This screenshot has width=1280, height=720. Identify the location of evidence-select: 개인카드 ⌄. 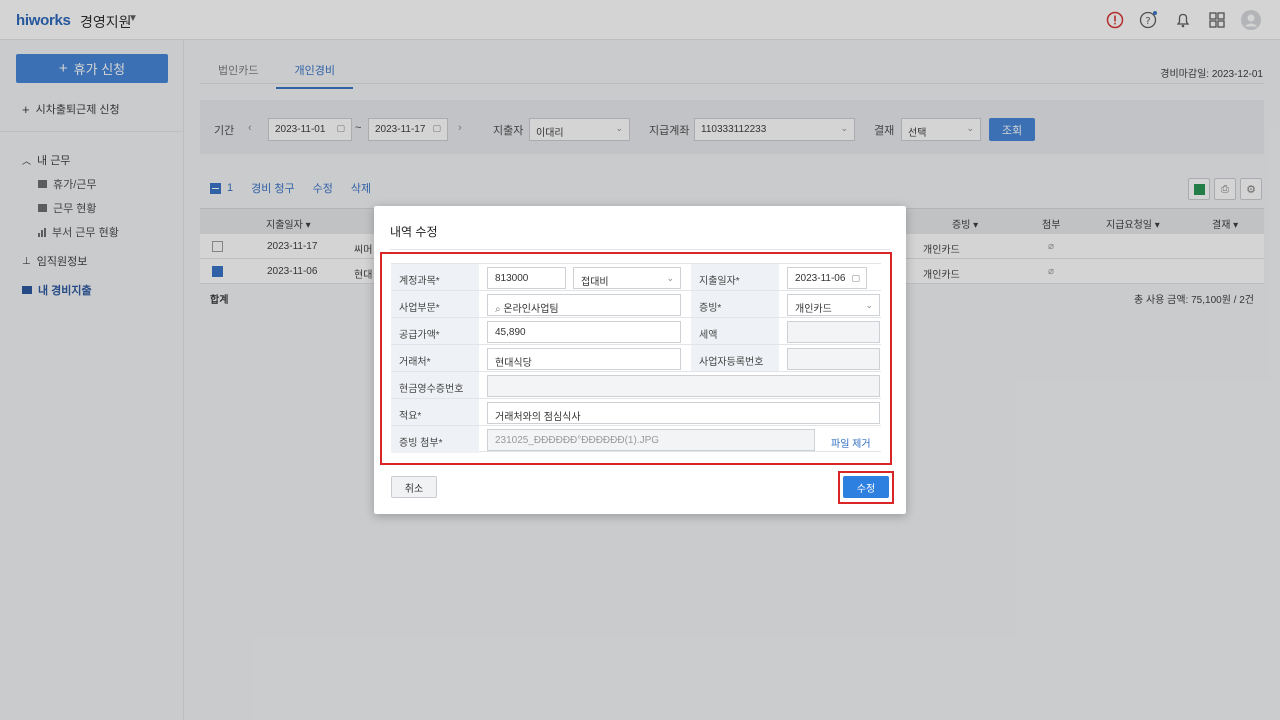
(833, 305).